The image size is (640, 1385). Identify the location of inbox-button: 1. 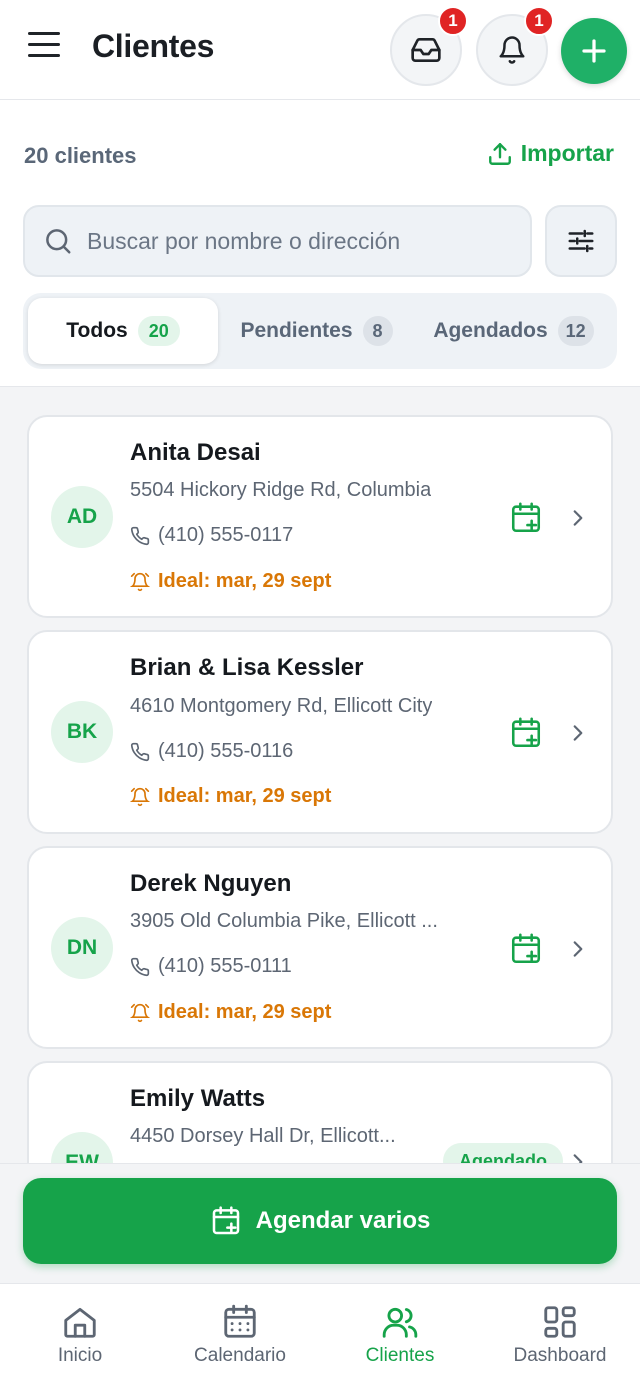
(429, 46).